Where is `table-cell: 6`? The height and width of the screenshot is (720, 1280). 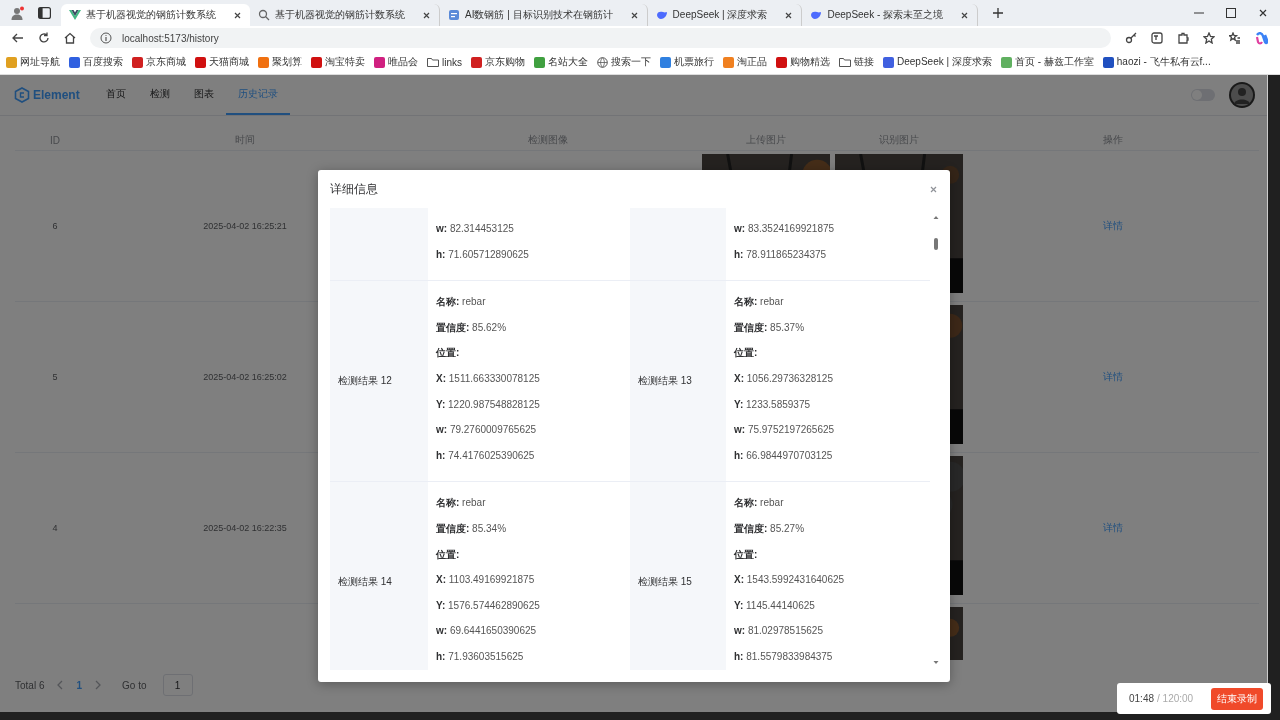 table-cell: 6 is located at coordinates (55, 226).